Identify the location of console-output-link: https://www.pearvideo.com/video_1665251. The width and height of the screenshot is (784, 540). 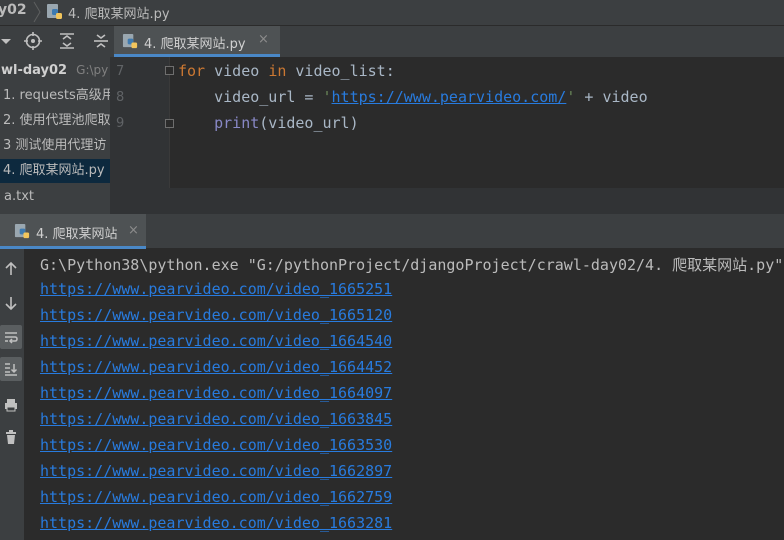
(216, 289).